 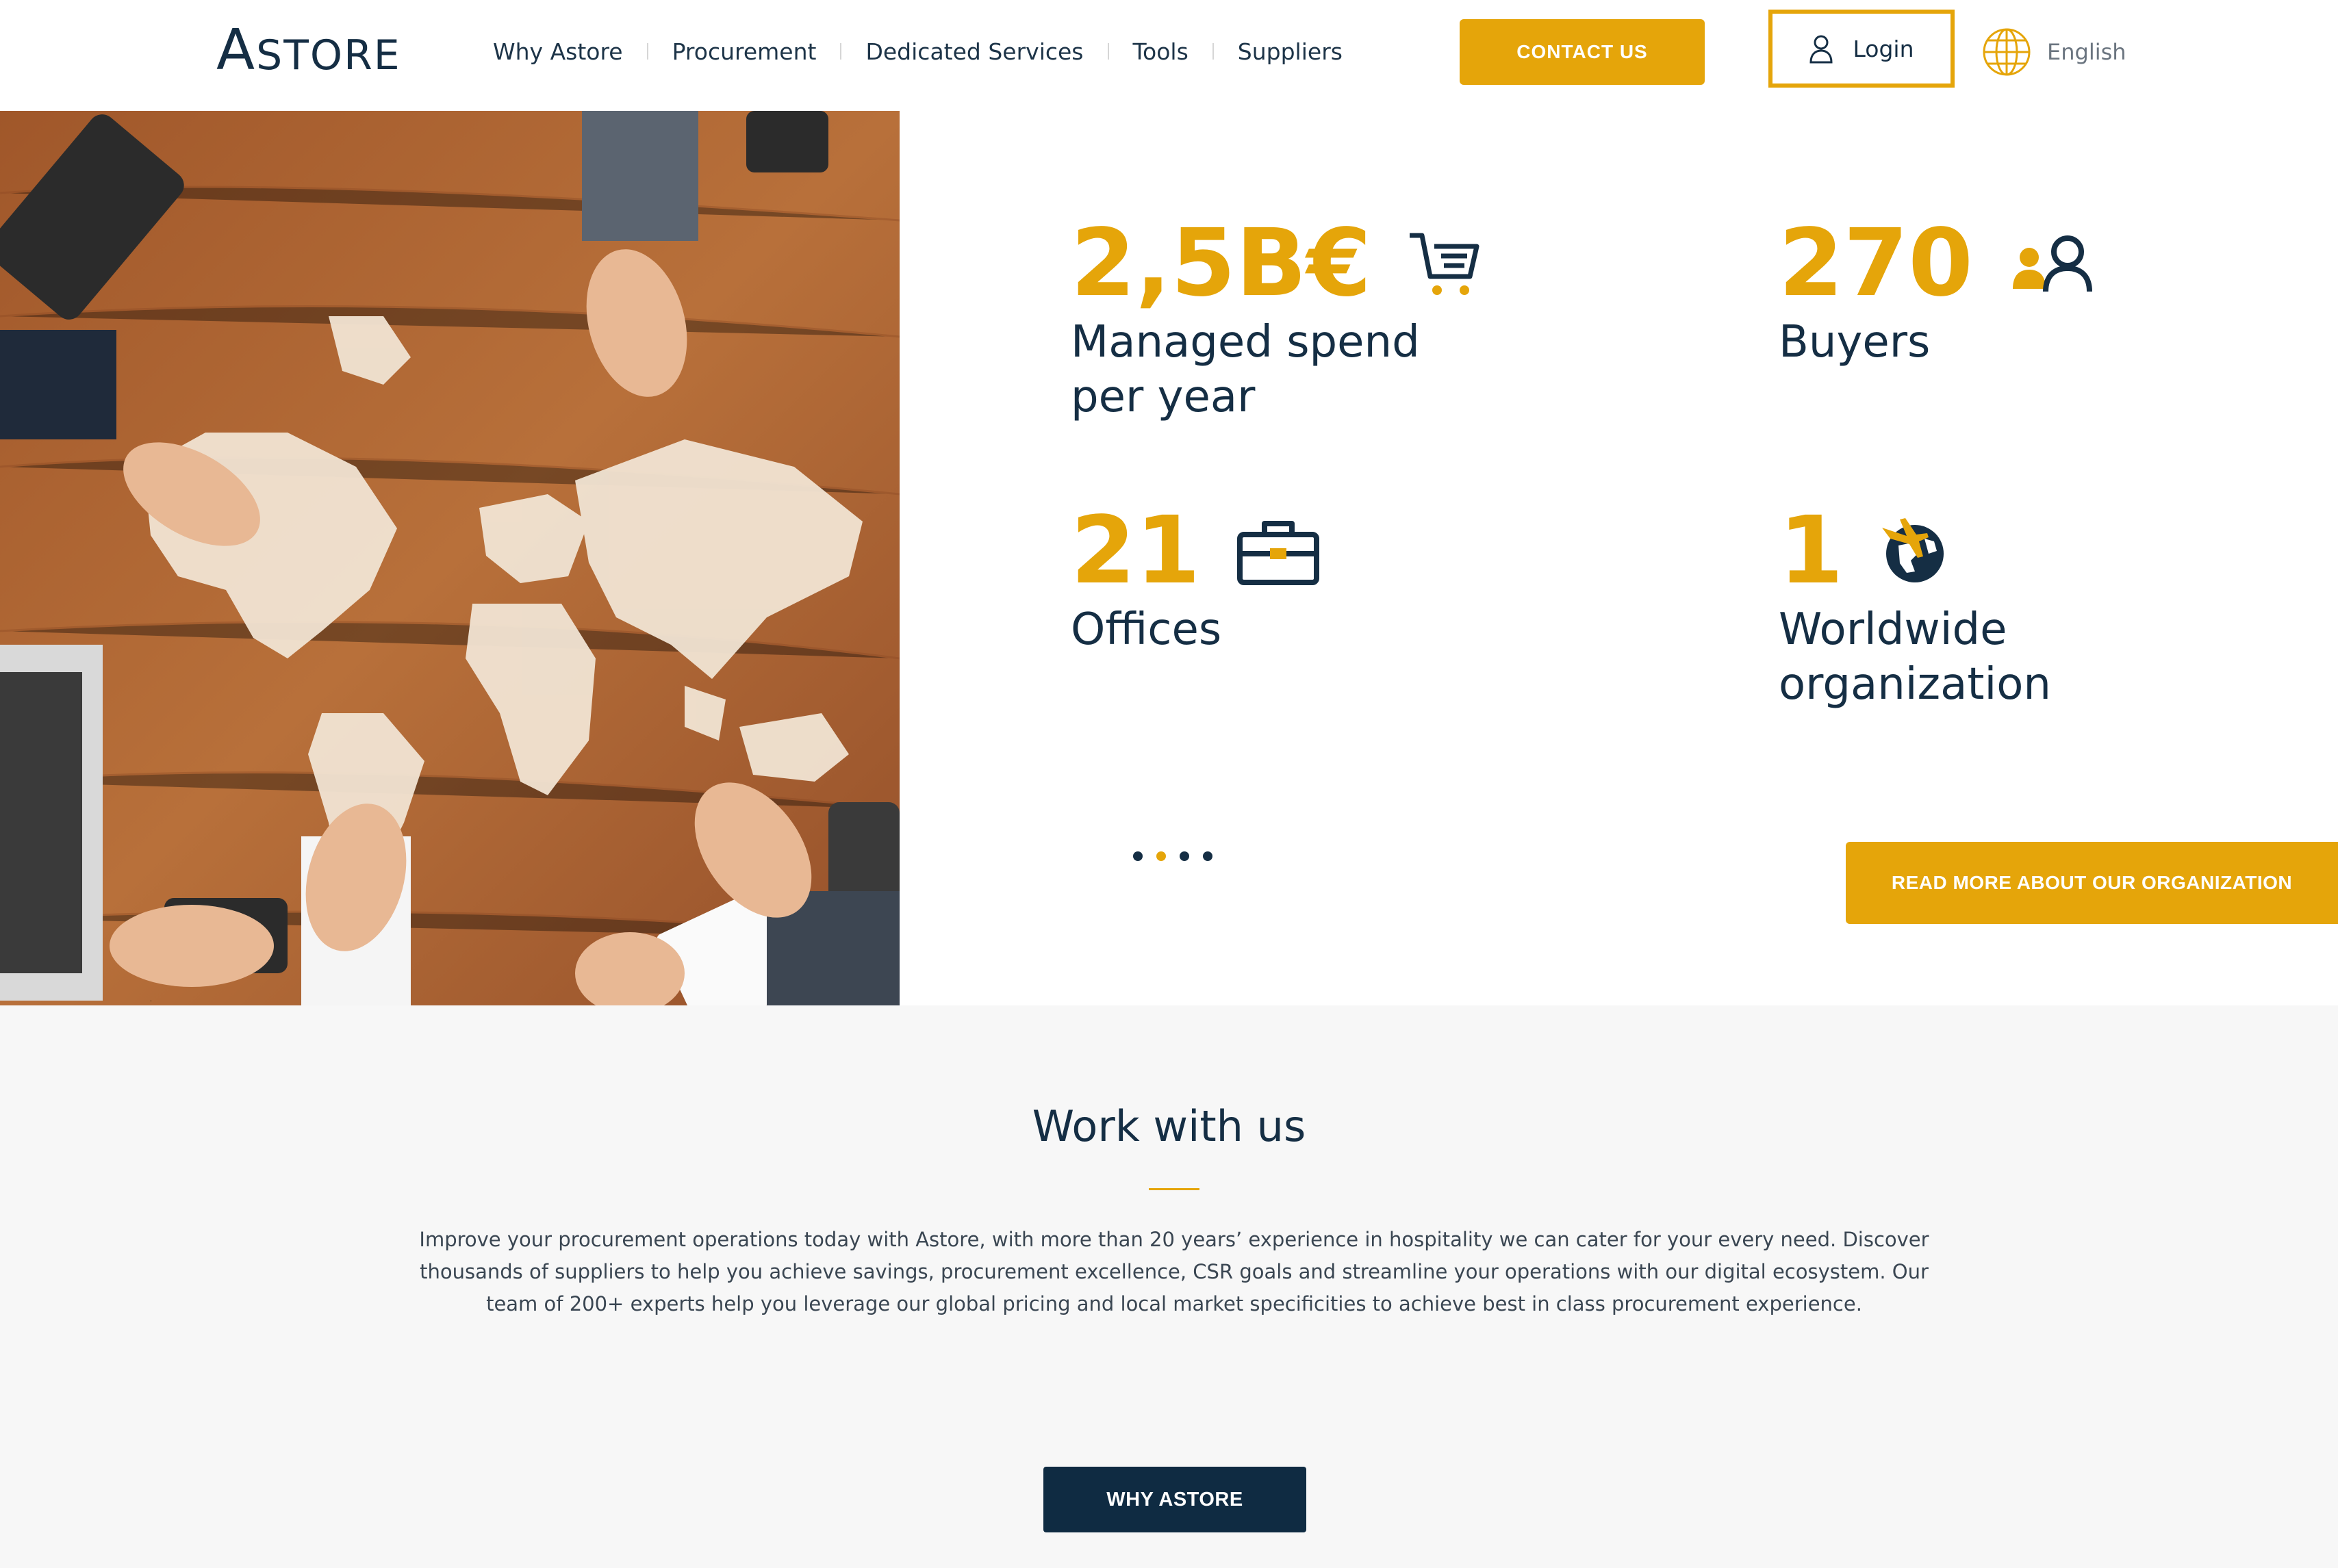 I want to click on nav-why-astore: Why Astore, so click(x=558, y=51).